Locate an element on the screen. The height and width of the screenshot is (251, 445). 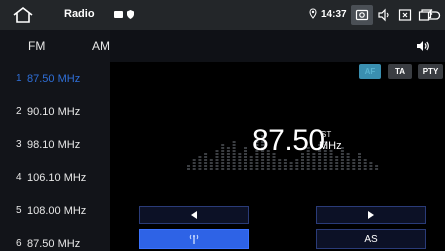
seek-next-button is located at coordinates (371, 215).